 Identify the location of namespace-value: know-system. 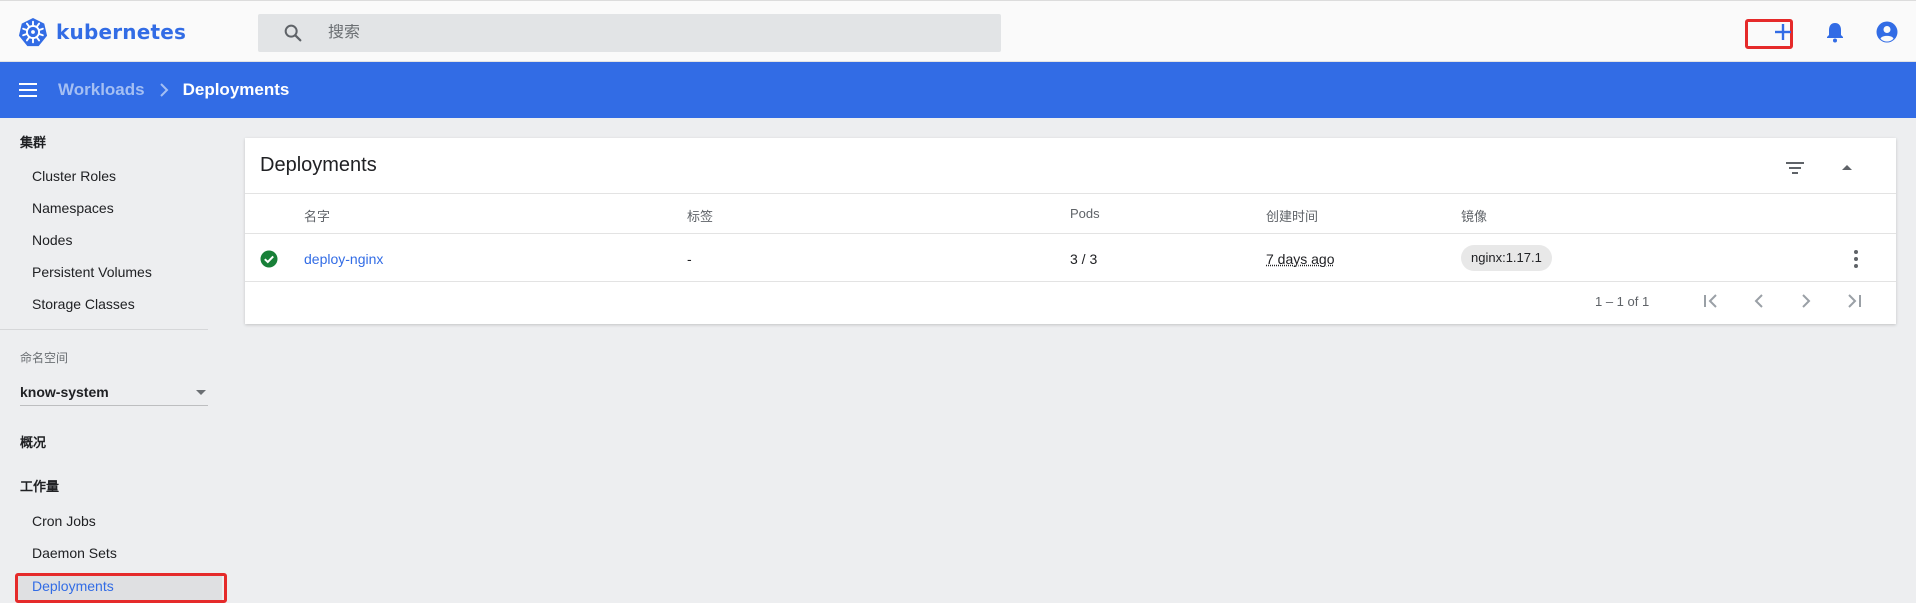
(64, 392).